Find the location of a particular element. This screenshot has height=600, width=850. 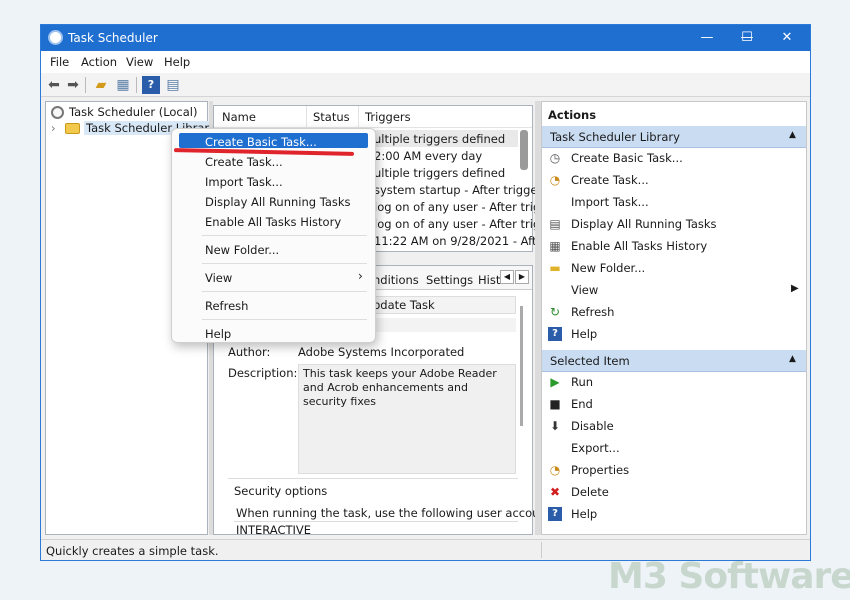

delete-icon: ✖ is located at coordinates (555, 492).